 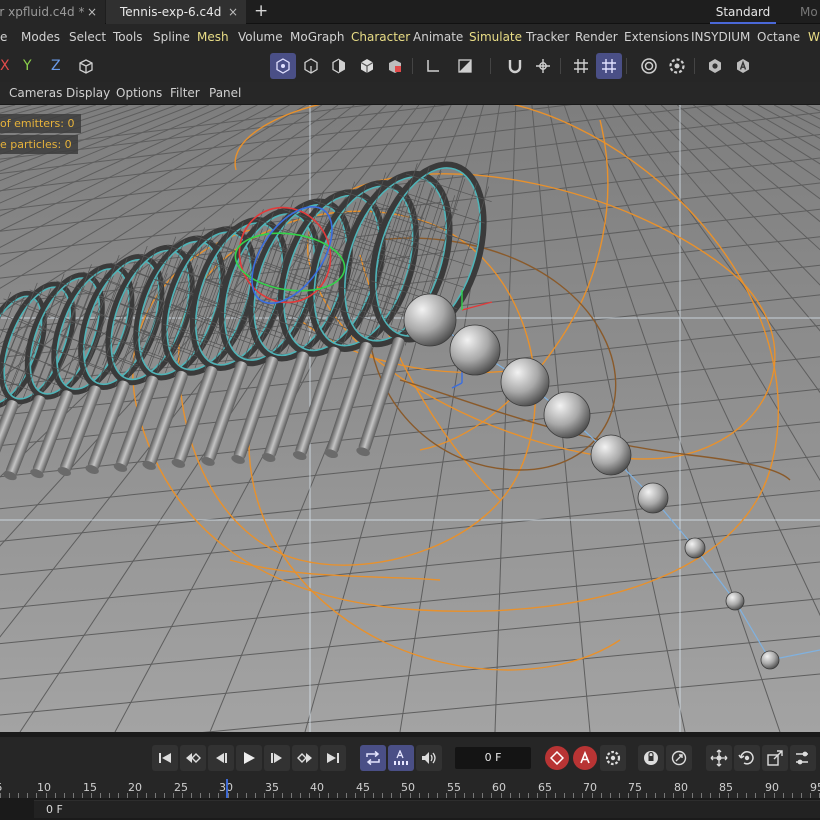 What do you see at coordinates (171, 12) in the screenshot?
I see `document-tab-label: Tennis-exp-6.c4d` at bounding box center [171, 12].